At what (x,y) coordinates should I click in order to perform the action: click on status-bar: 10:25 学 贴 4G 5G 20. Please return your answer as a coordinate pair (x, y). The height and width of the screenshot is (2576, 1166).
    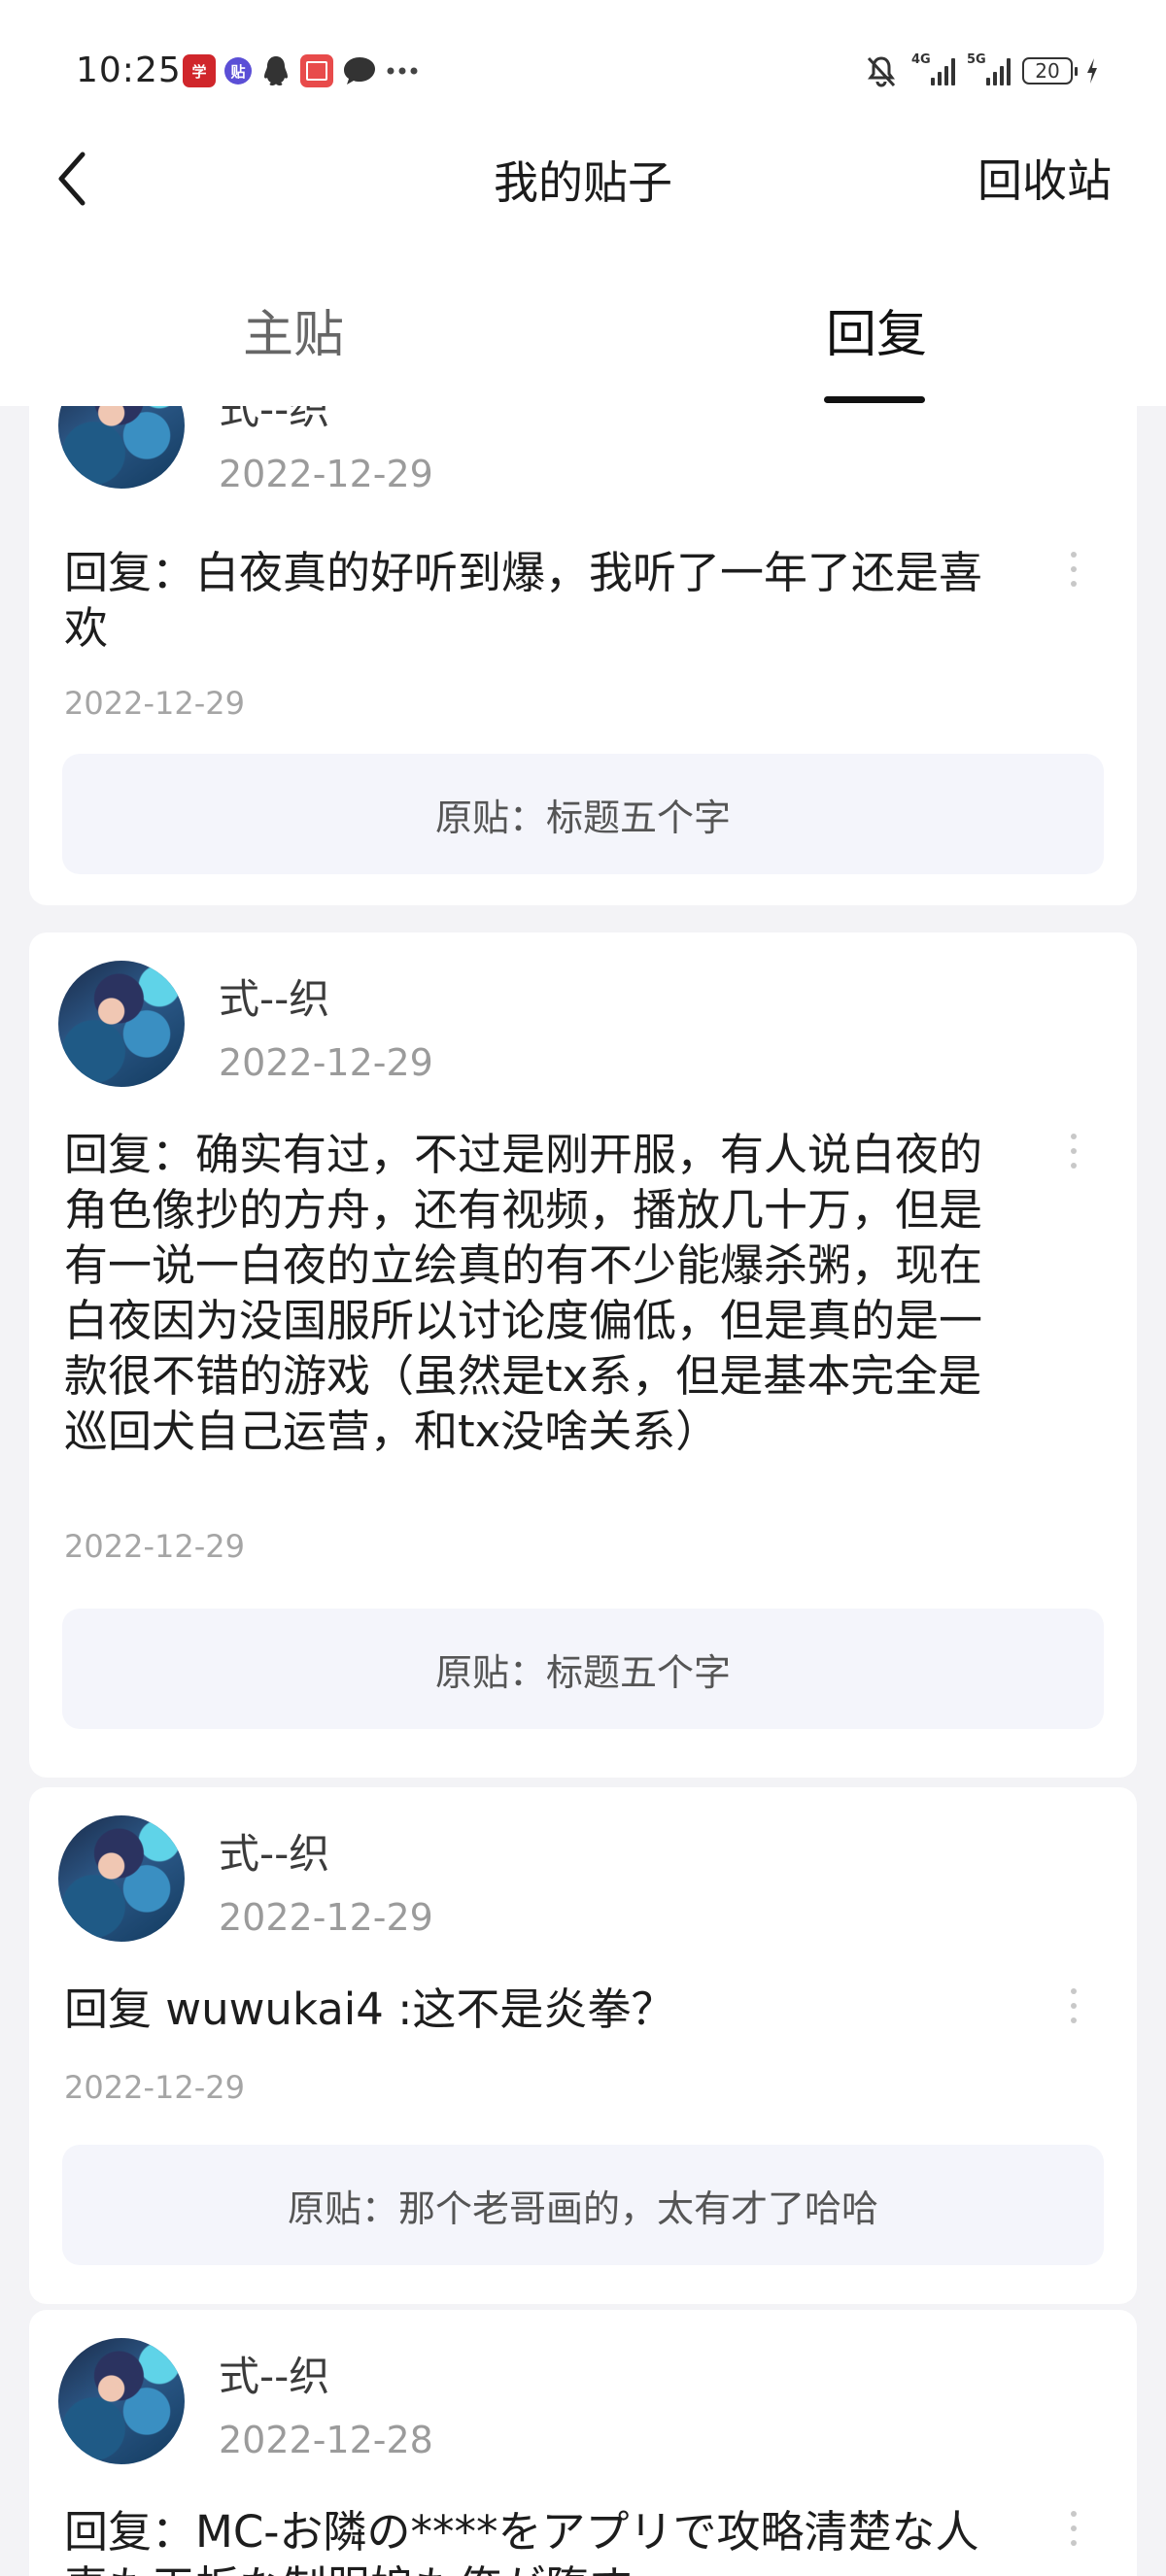
    Looking at the image, I should click on (583, 73).